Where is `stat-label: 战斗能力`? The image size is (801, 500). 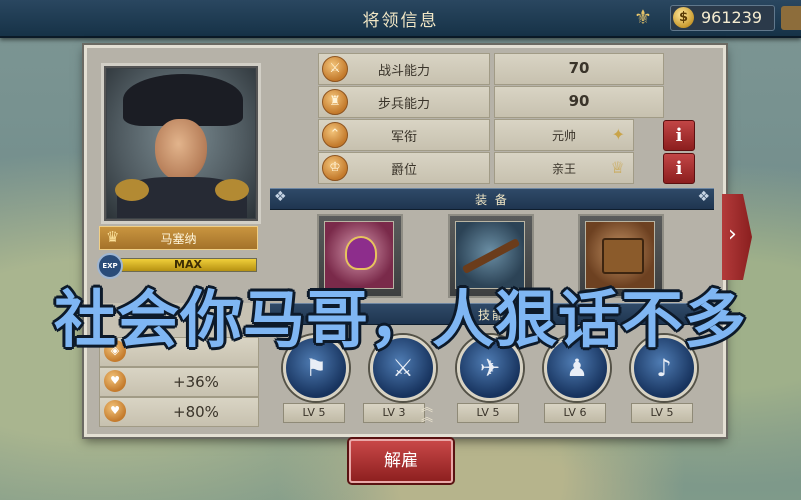
stat-label: 战斗能力 is located at coordinates (403, 71).